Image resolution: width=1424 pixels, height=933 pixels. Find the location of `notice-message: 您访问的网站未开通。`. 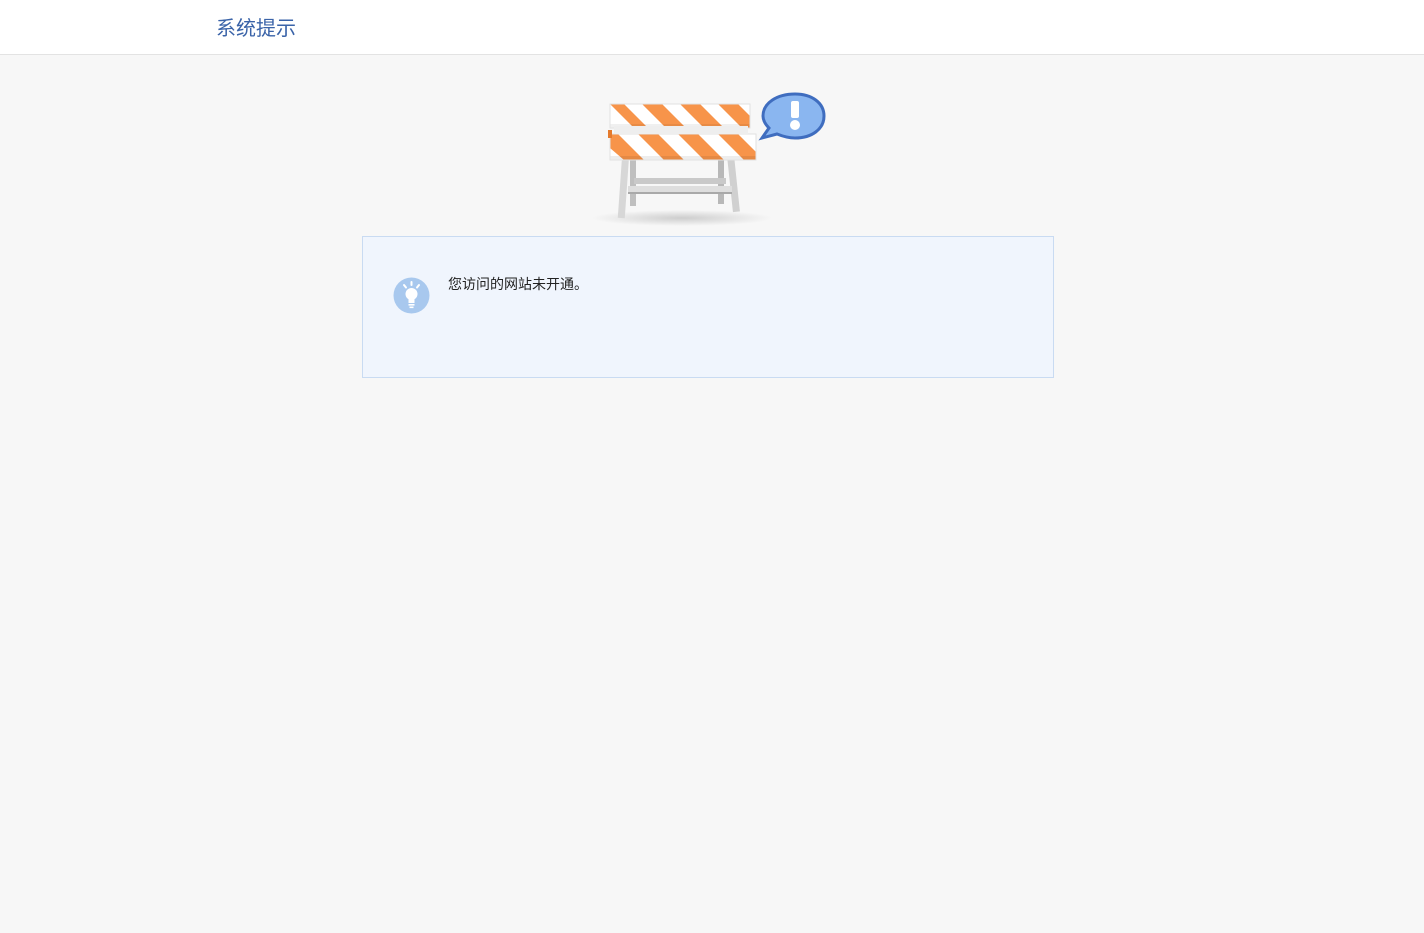

notice-message: 您访问的网站未开通。 is located at coordinates (518, 285).